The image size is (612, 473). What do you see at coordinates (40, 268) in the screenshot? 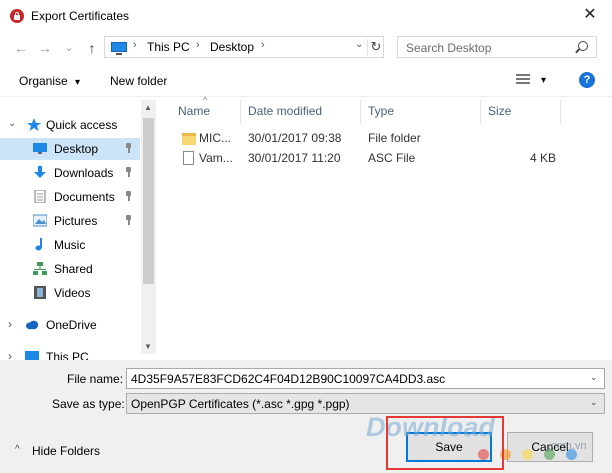
I see `network-share-icon` at bounding box center [40, 268].